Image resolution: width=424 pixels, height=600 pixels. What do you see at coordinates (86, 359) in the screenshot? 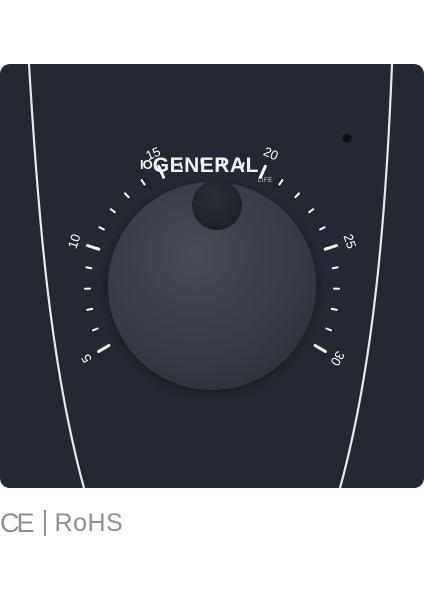
I see `scale-label-5: 5` at bounding box center [86, 359].